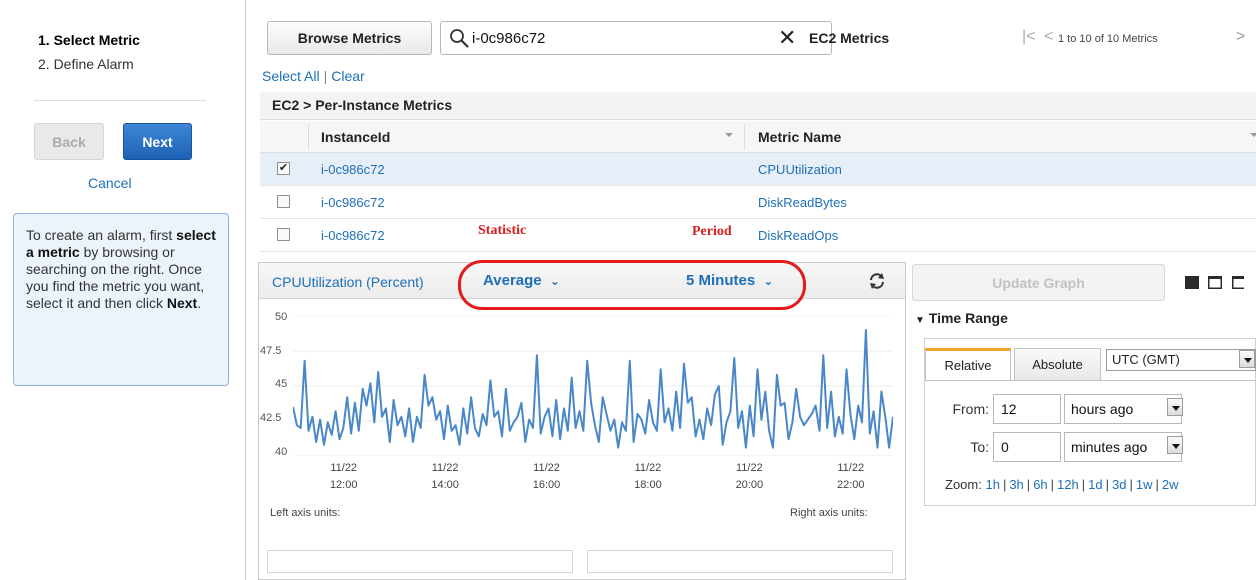  Describe the element at coordinates (355, 137) in the screenshot. I see `column-header-instanceid: InstanceId` at that location.